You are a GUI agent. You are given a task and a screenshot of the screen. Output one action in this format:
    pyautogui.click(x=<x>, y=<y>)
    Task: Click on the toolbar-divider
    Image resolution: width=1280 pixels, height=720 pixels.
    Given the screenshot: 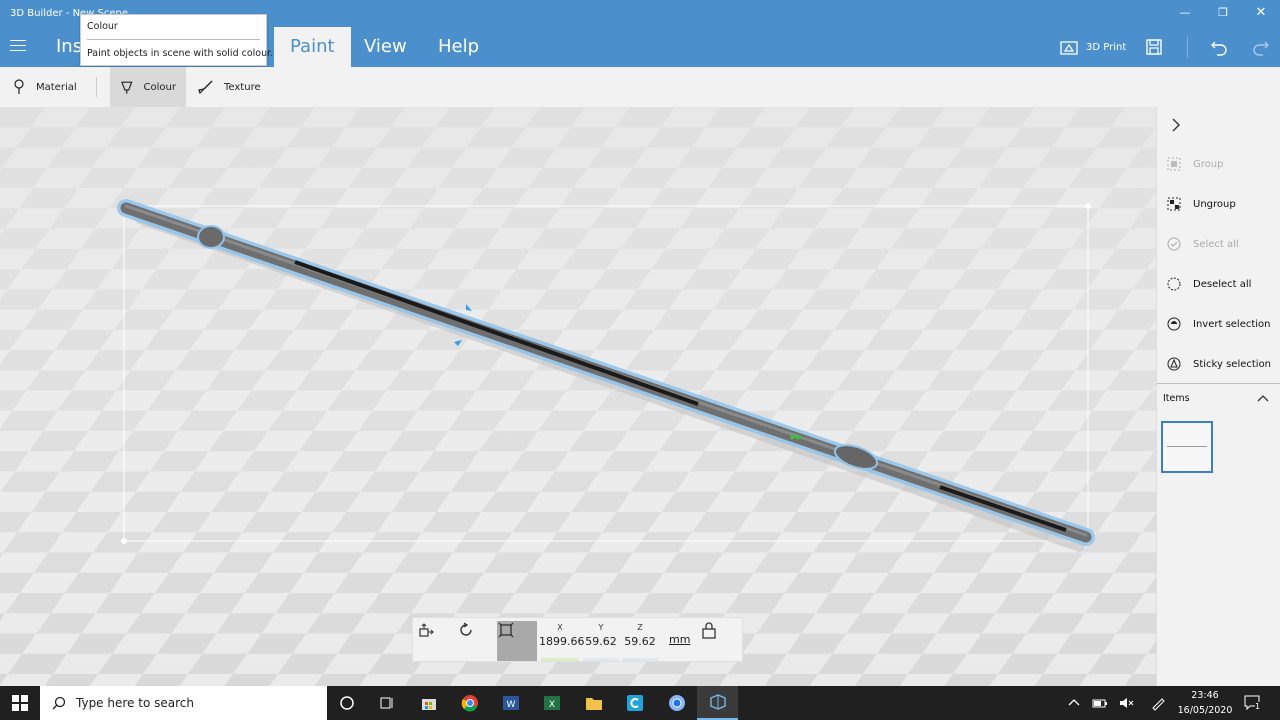 What is the action you would take?
    pyautogui.click(x=96, y=87)
    